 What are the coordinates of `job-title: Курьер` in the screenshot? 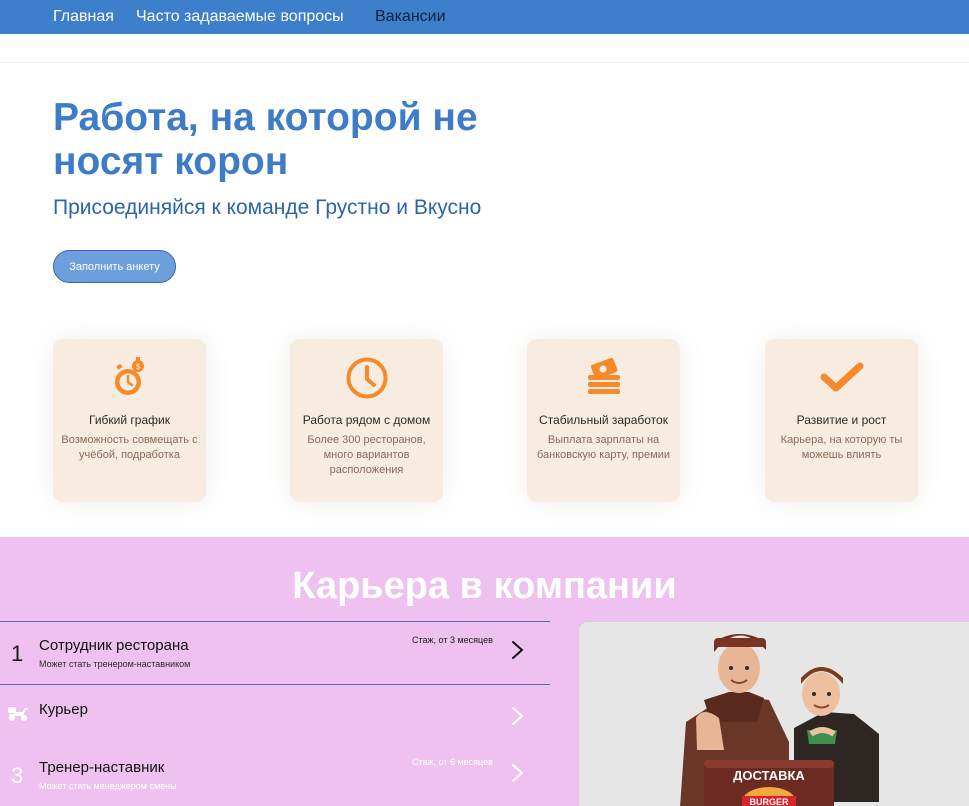 It's located at (63, 709).